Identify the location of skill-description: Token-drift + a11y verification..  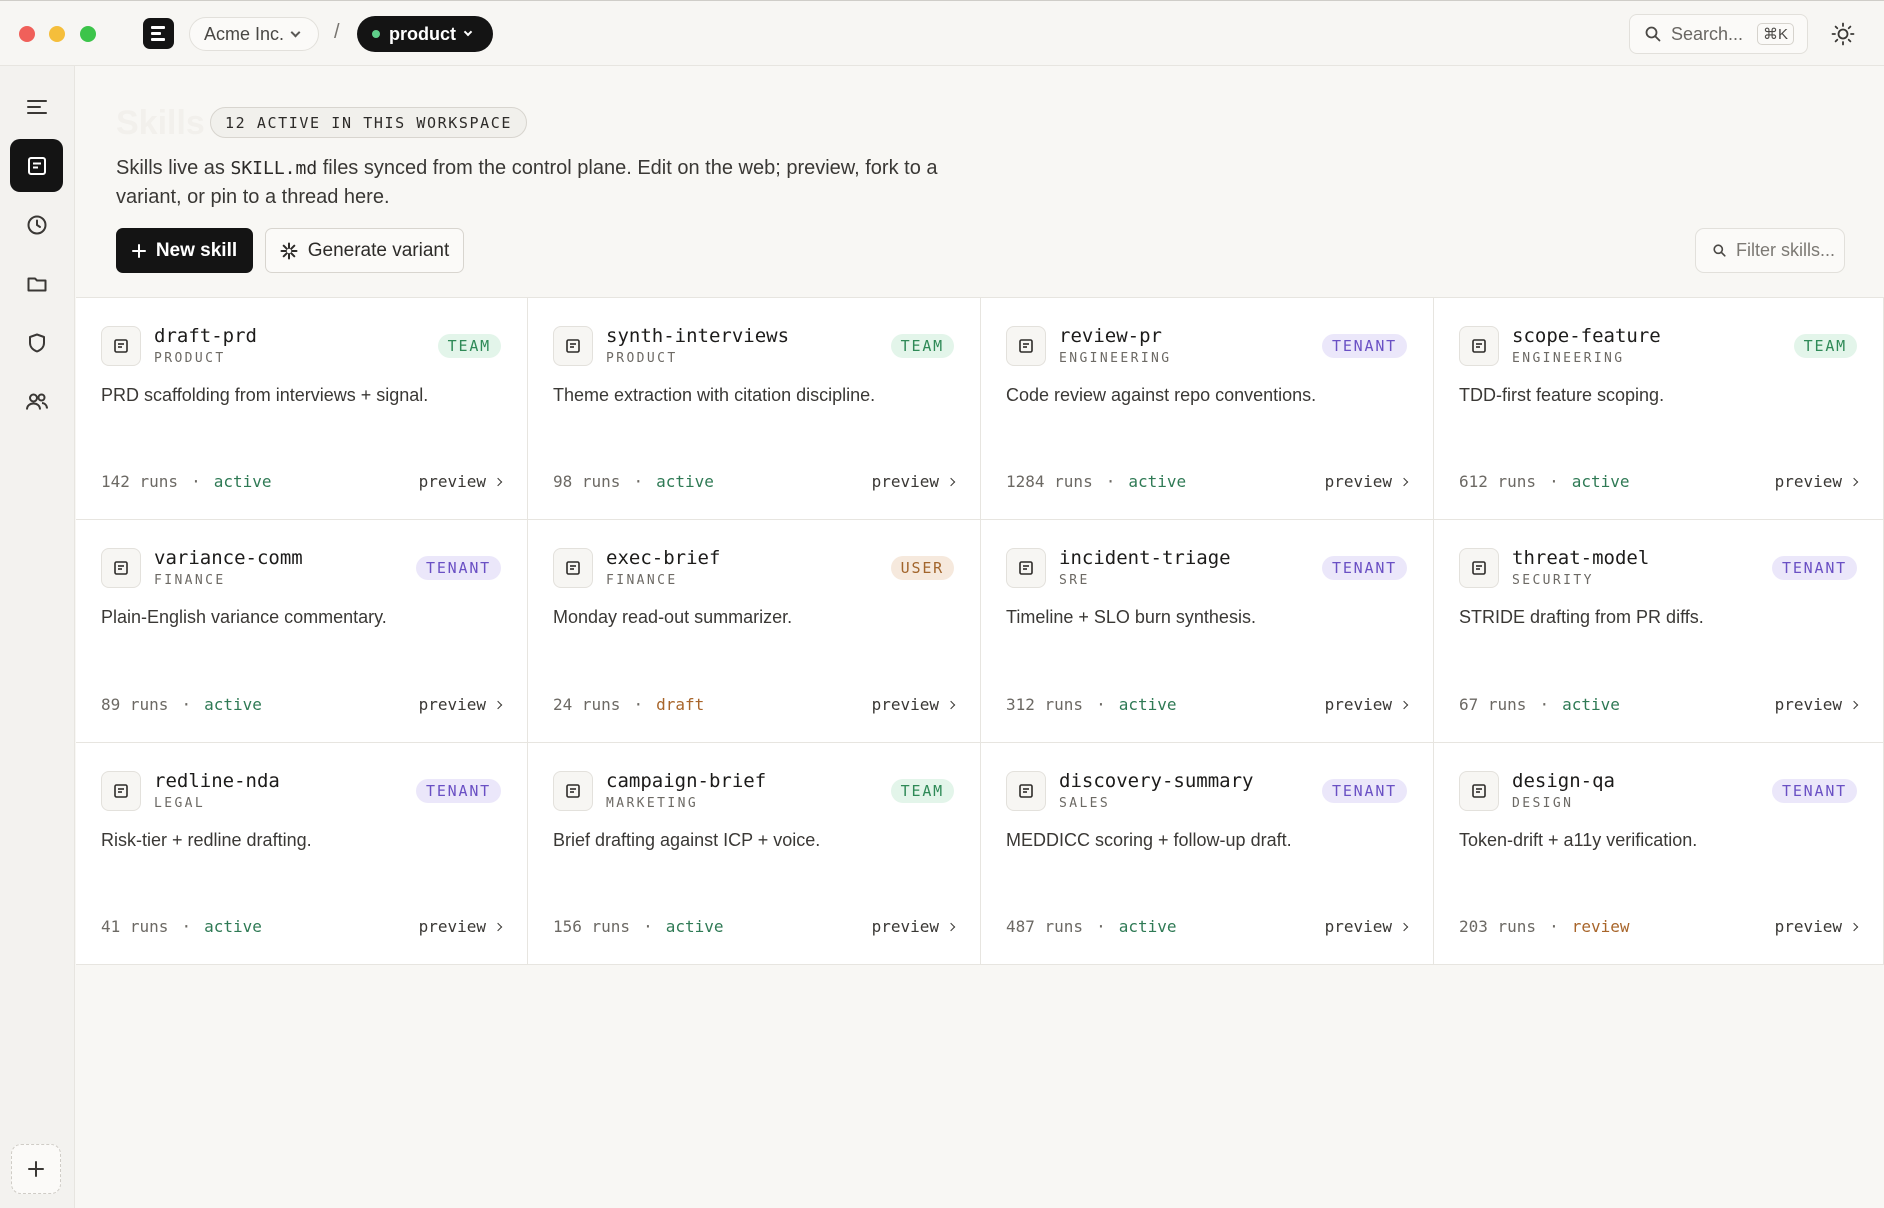
(1578, 840).